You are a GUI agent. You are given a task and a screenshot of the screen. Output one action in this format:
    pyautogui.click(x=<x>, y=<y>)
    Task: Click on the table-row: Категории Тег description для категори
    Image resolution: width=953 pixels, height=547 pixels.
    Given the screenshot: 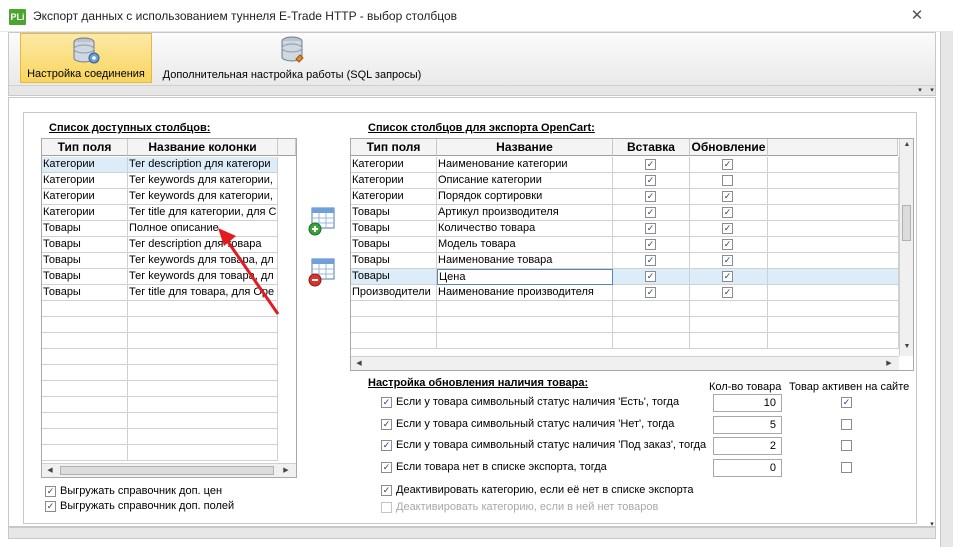 What is the action you would take?
    pyautogui.click(x=169, y=165)
    